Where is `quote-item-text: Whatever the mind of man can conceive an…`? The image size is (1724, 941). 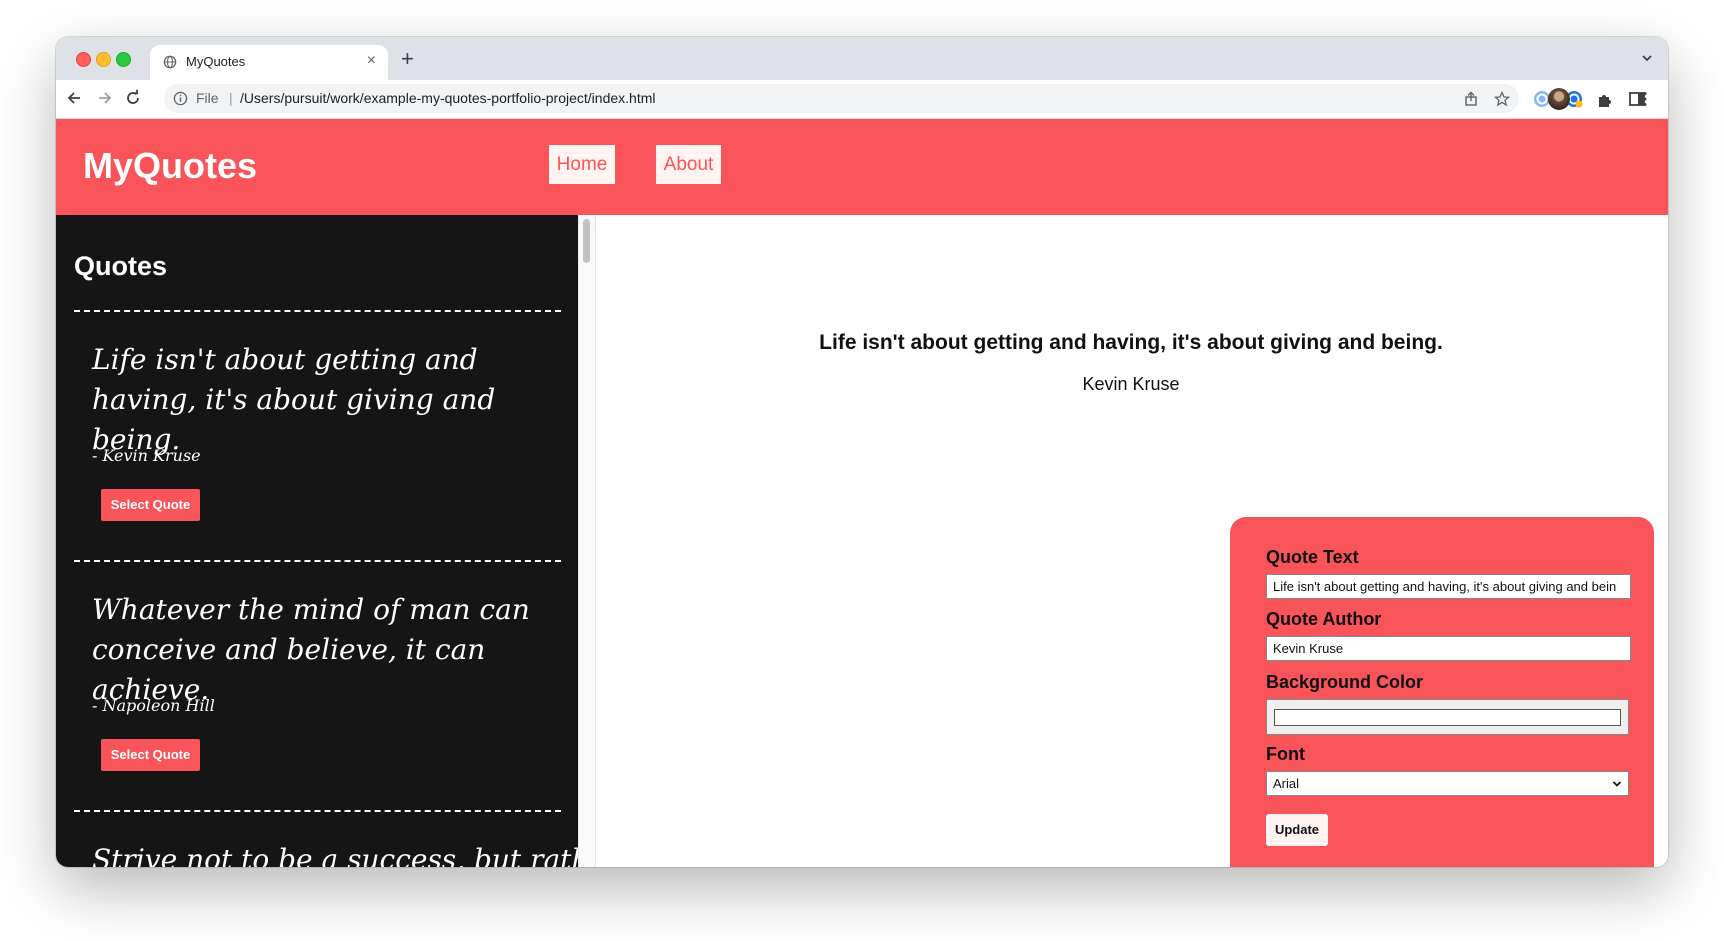 quote-item-text: Whatever the mind of man can conceive an… is located at coordinates (311, 649).